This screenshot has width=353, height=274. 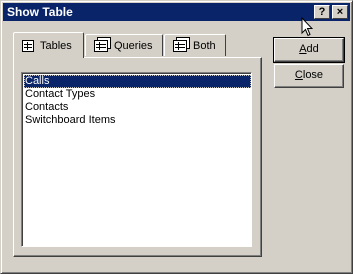 I want to click on list-item-contact-types: Contact Types, so click(x=137, y=94).